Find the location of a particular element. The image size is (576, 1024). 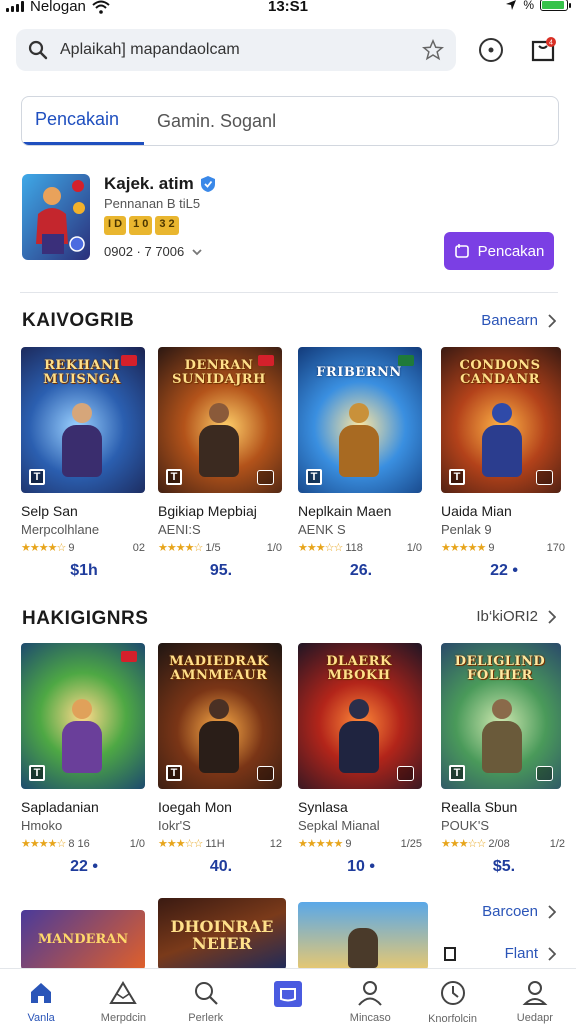

game-name: Sapladanian is located at coordinates (60, 807).